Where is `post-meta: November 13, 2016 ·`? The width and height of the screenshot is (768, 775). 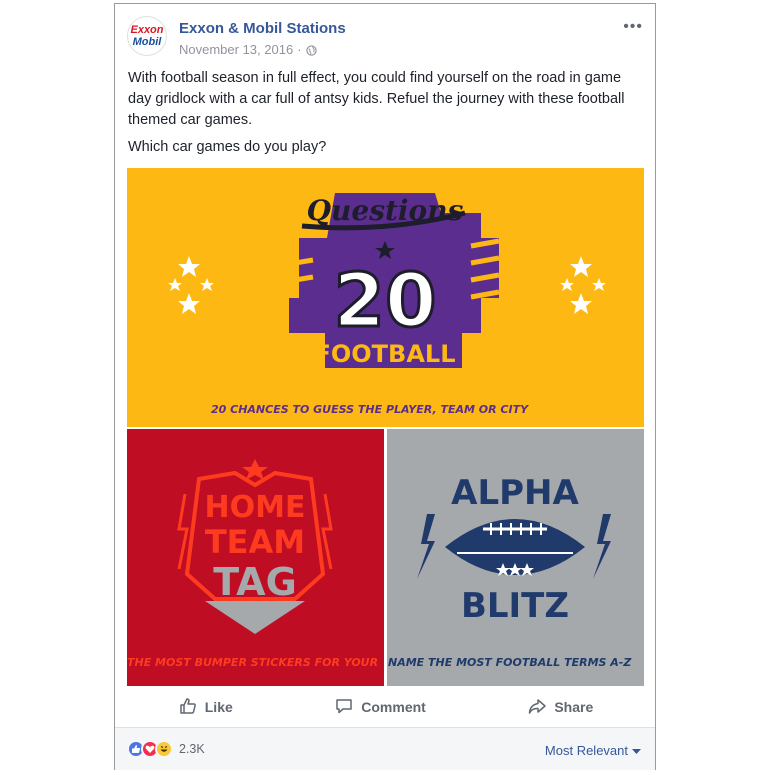
post-meta: November 13, 2016 · is located at coordinates (248, 49).